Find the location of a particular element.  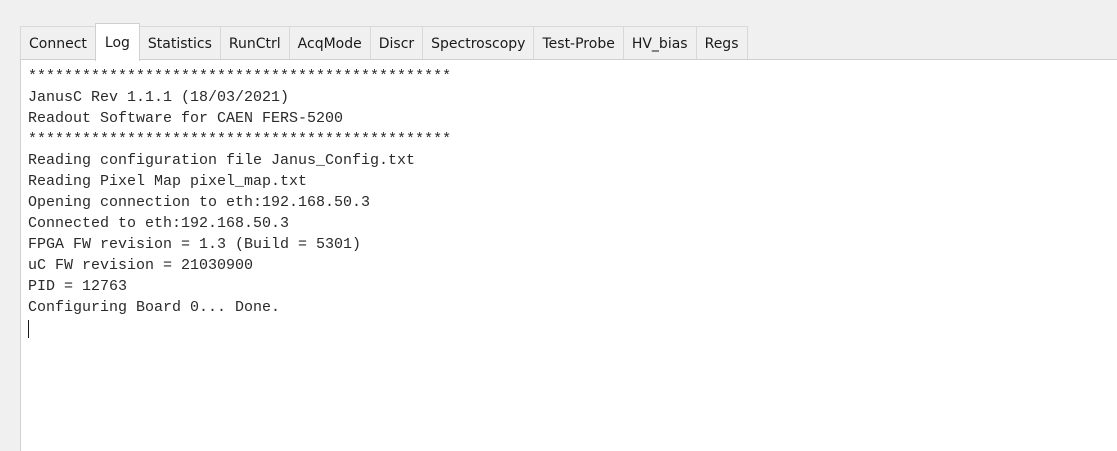

log-cursor-line is located at coordinates (572, 328).